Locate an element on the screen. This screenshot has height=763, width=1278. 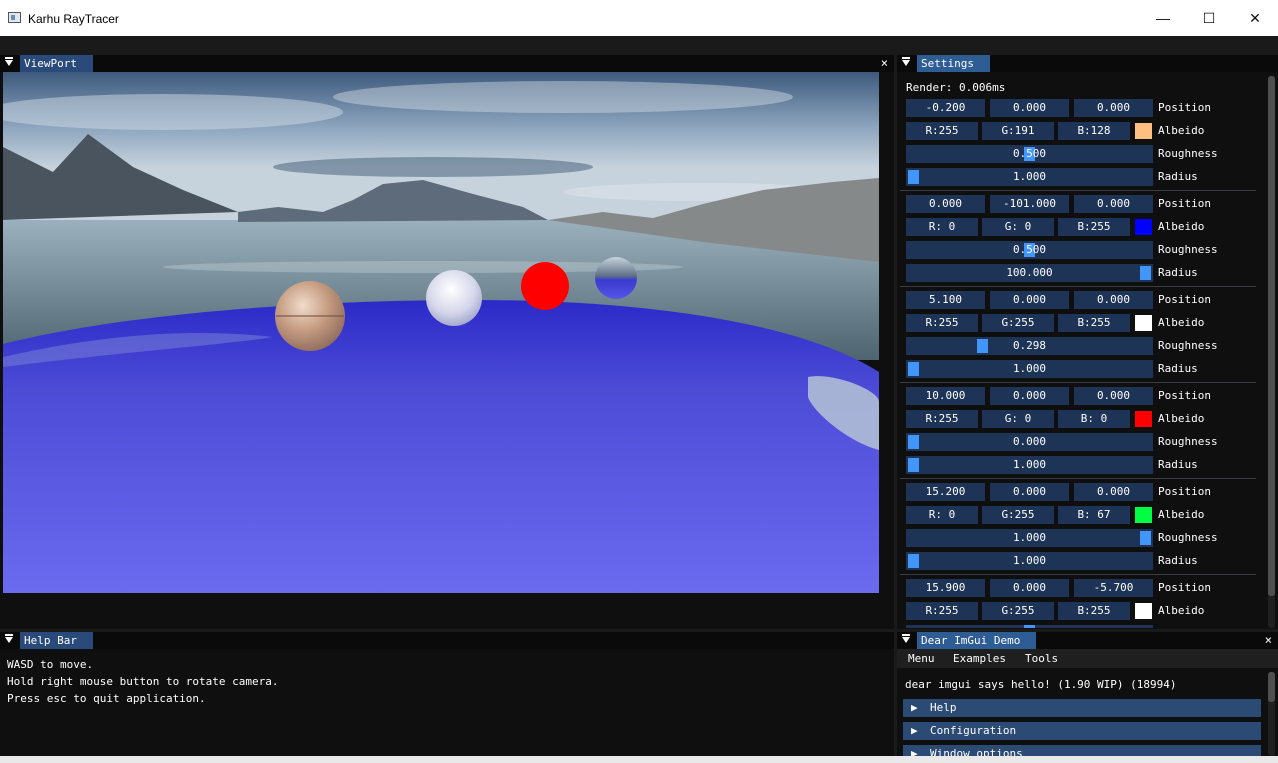
albedo-channel-field: B: 67 is located at coordinates (1094, 515).